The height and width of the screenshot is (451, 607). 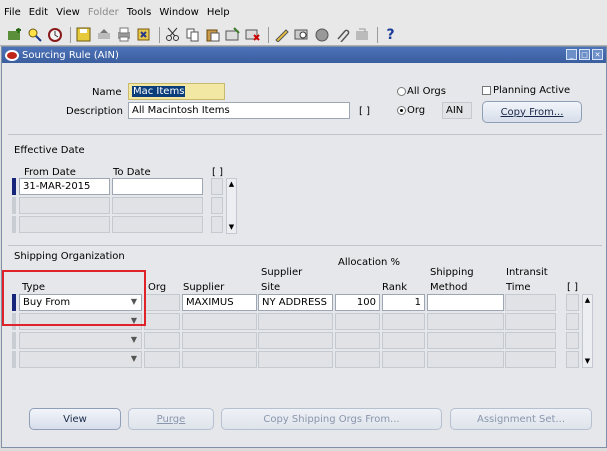 What do you see at coordinates (486, 90) in the screenshot?
I see `planning-active-checkbox` at bounding box center [486, 90].